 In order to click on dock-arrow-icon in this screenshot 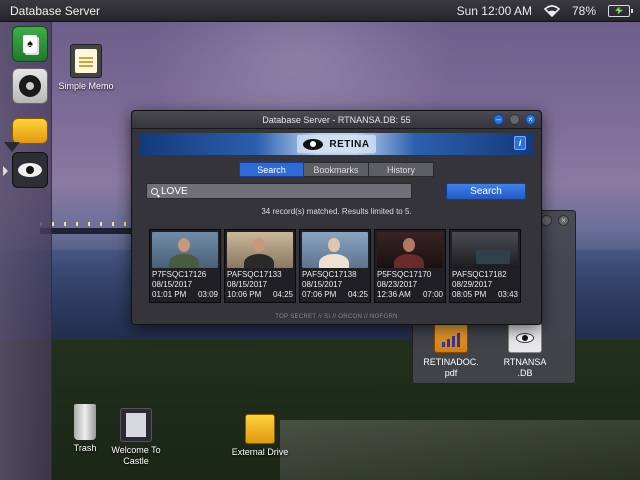, I will do `click(12, 147)`.